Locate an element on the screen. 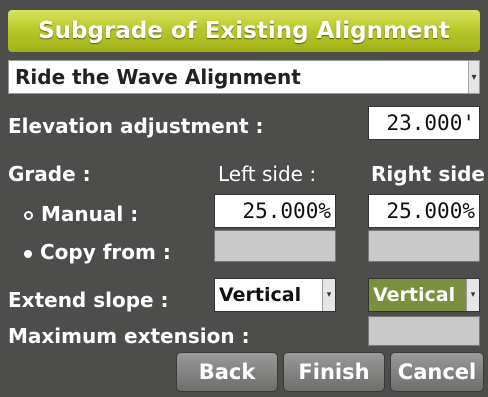 This screenshot has height=397, width=488. alignment-select-value: Ride the Wave Alignment is located at coordinates (158, 77).